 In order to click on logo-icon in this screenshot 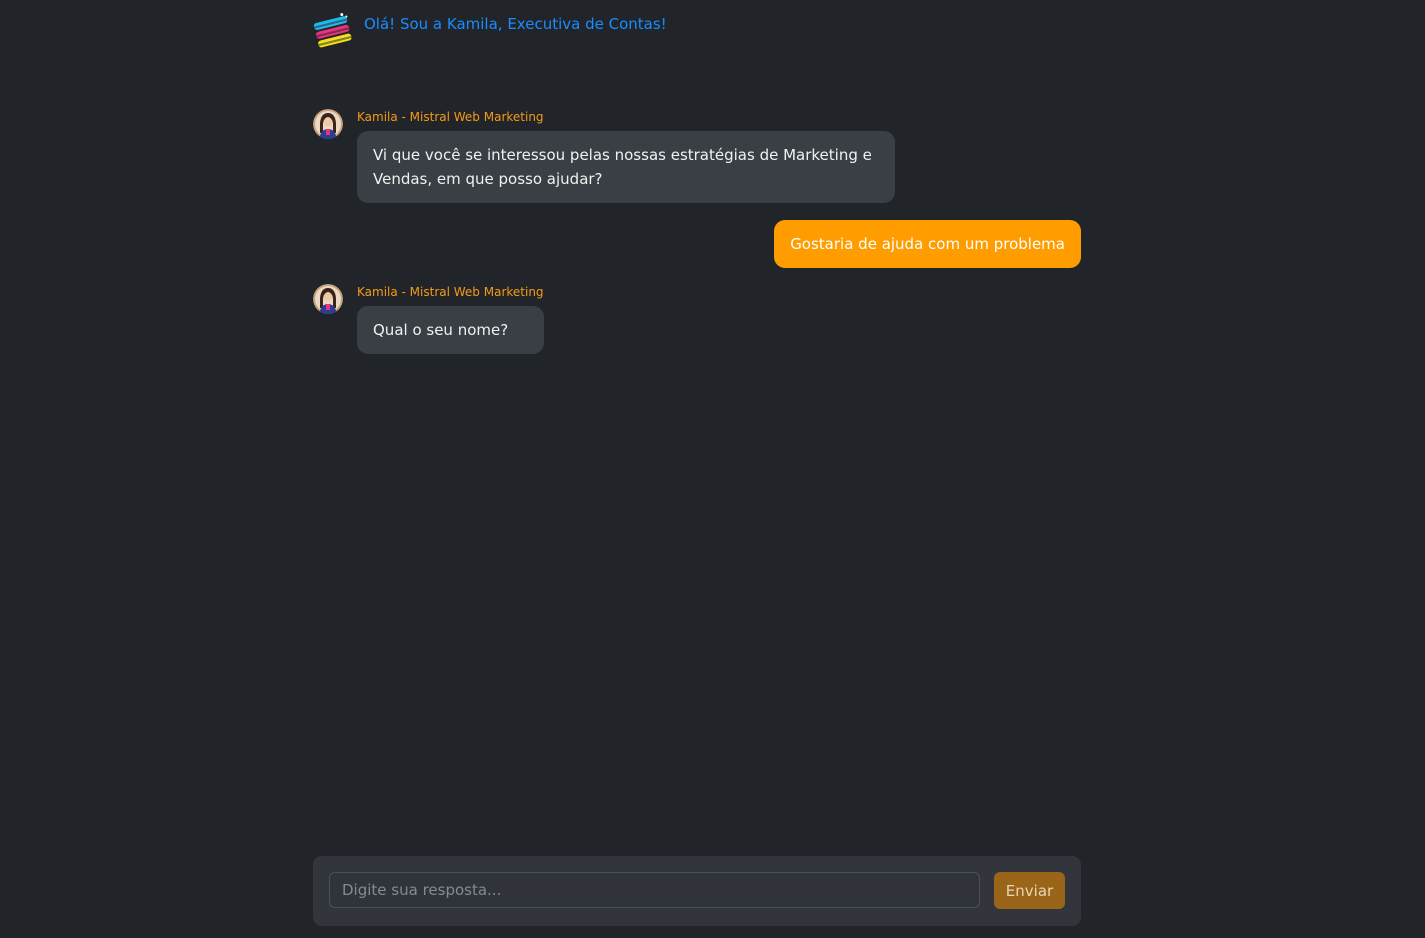, I will do `click(334, 33)`.